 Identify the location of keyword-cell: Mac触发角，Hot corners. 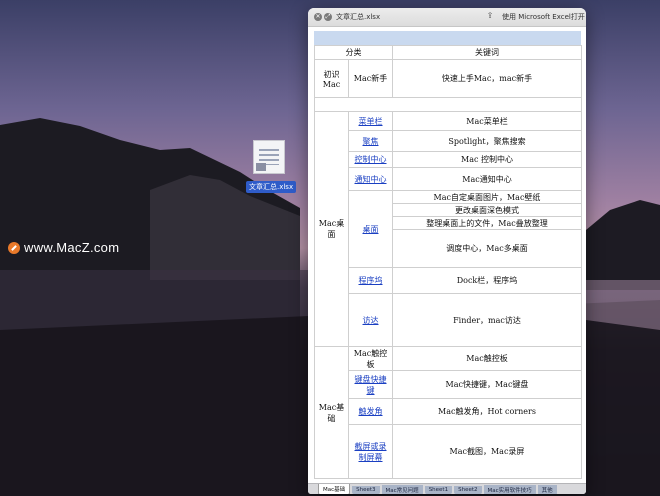
(487, 411).